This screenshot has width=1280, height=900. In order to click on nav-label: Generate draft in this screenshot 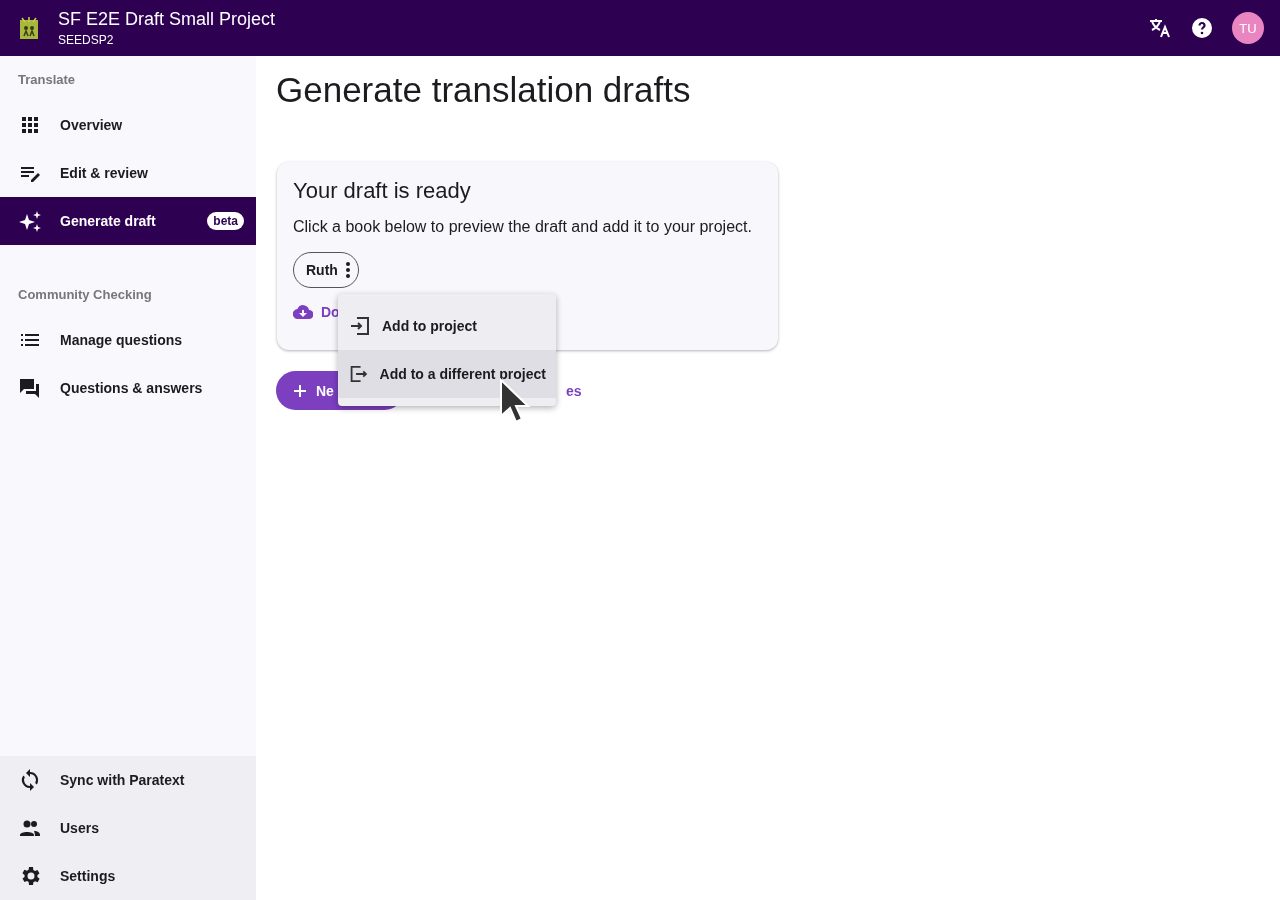, I will do `click(108, 221)`.